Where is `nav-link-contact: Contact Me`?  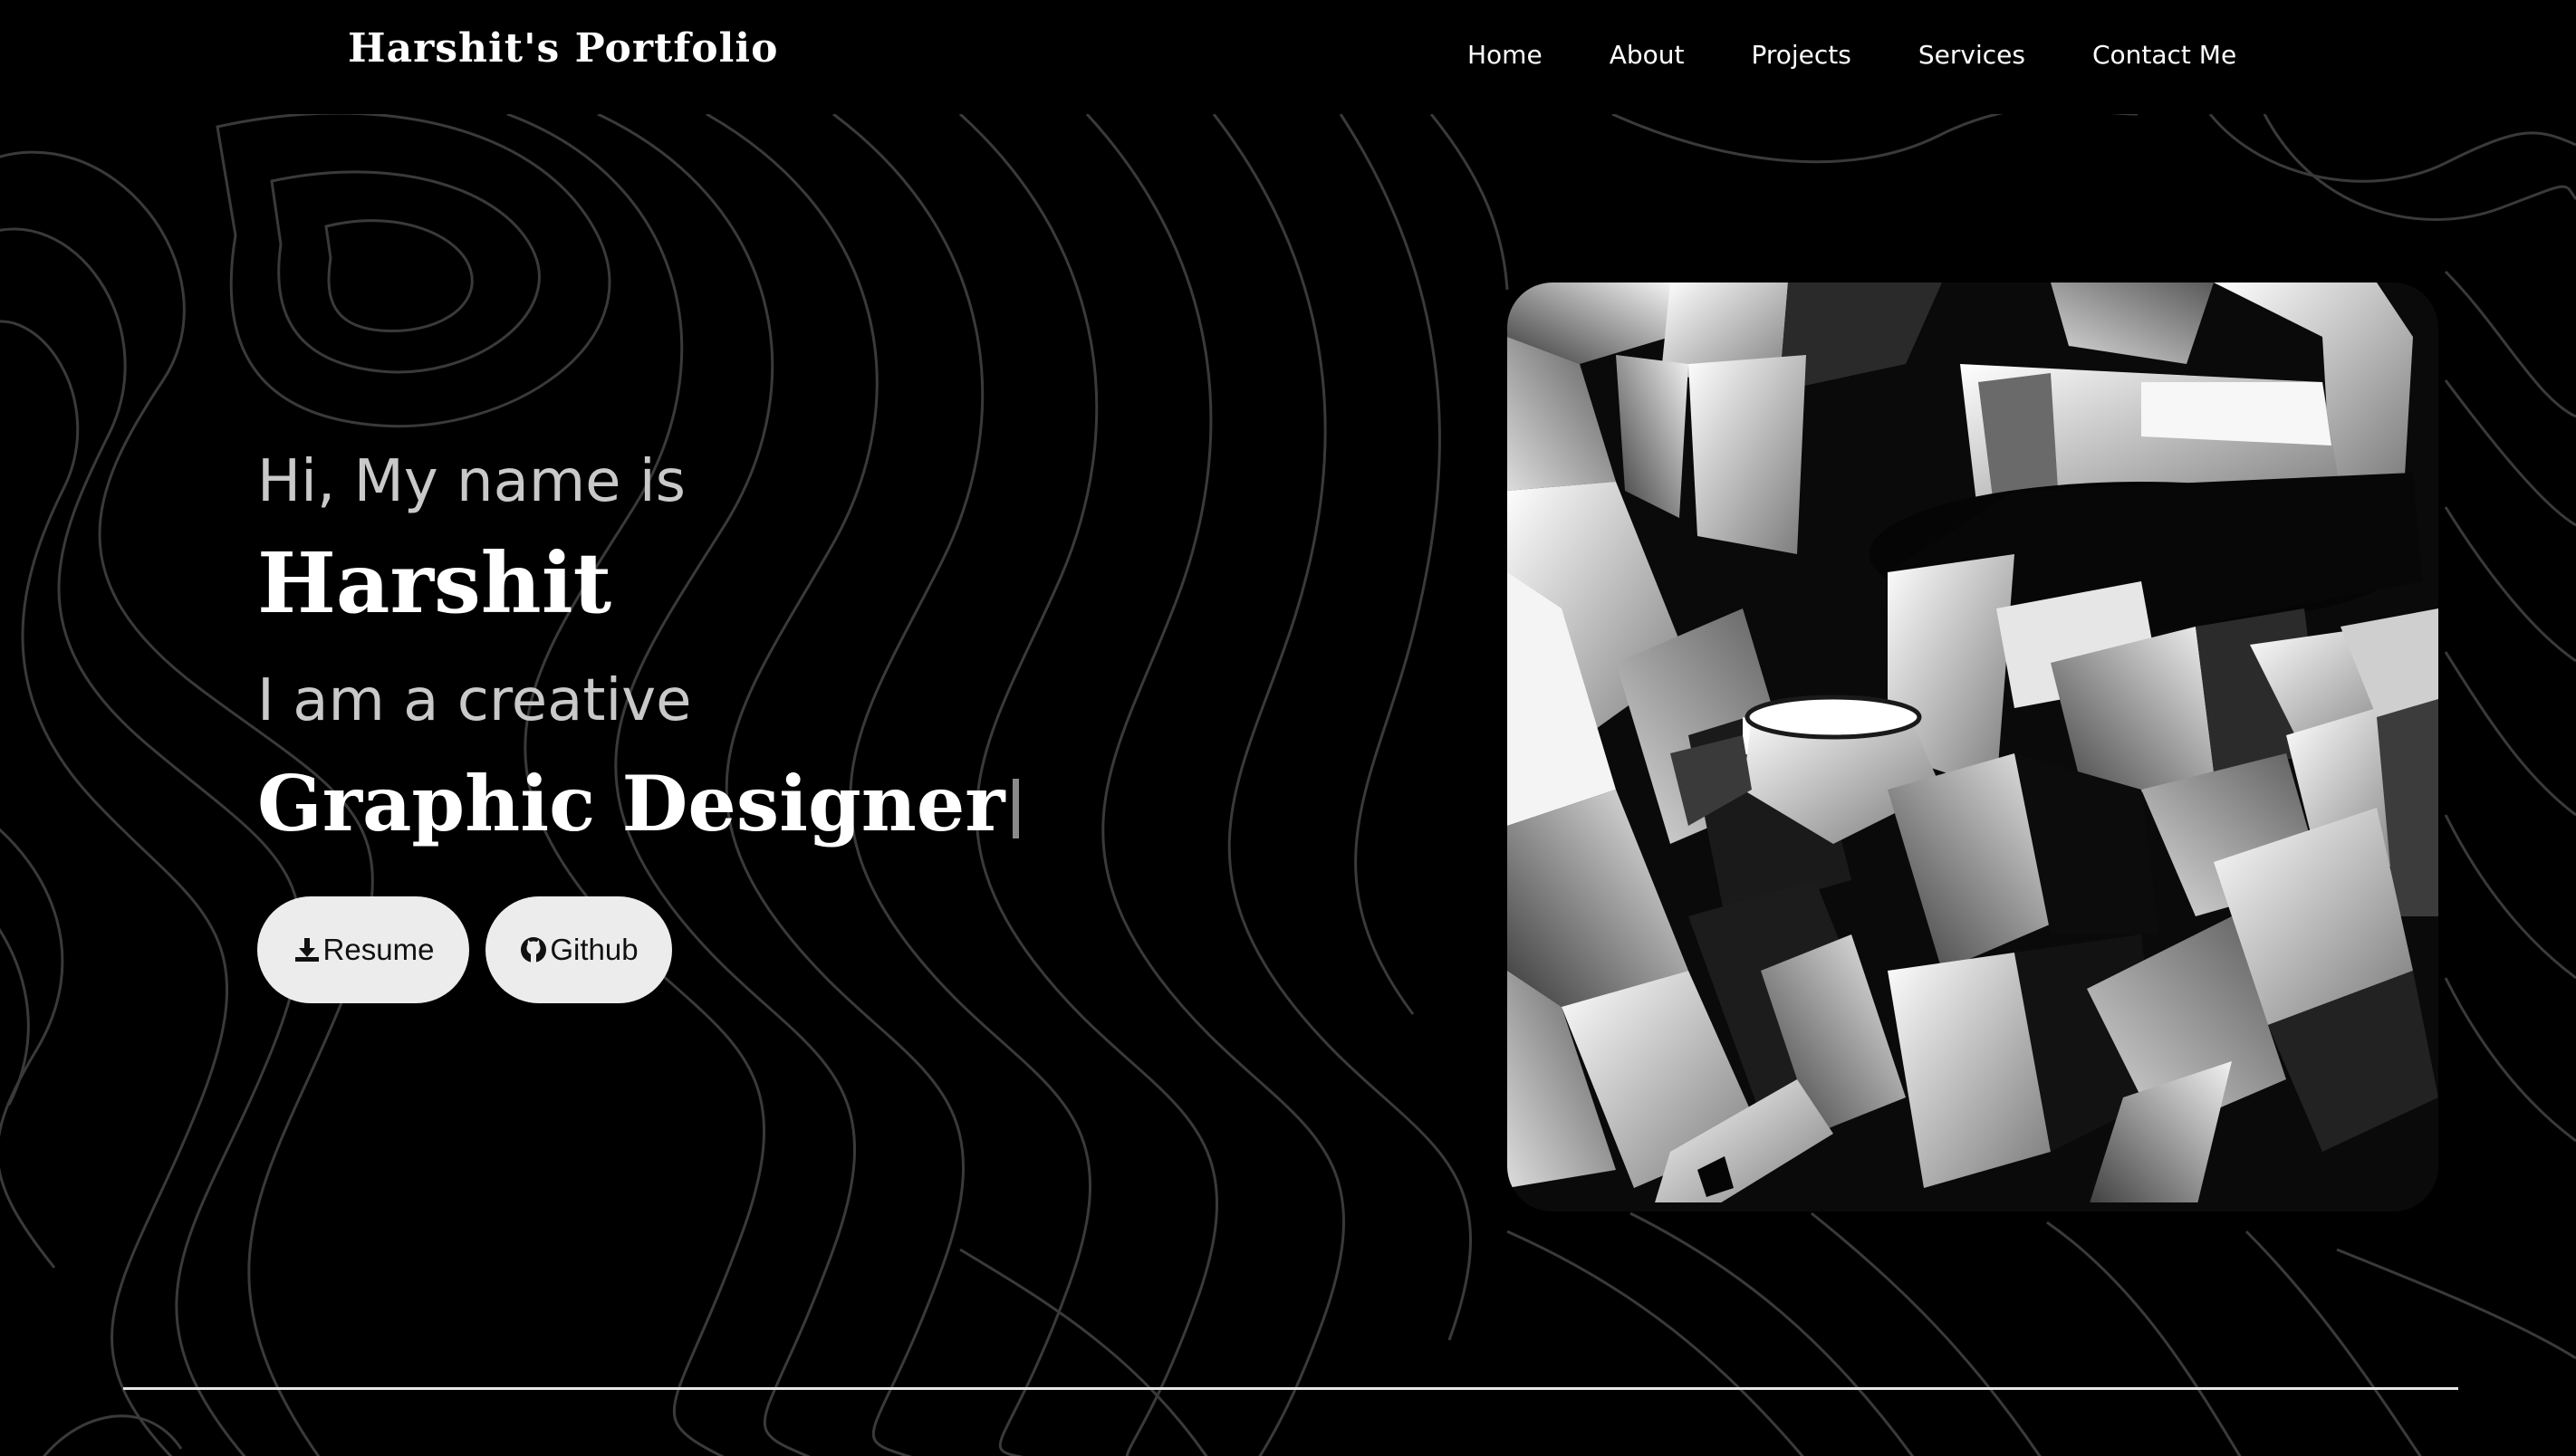
nav-link-contact: Contact Me is located at coordinates (2164, 55).